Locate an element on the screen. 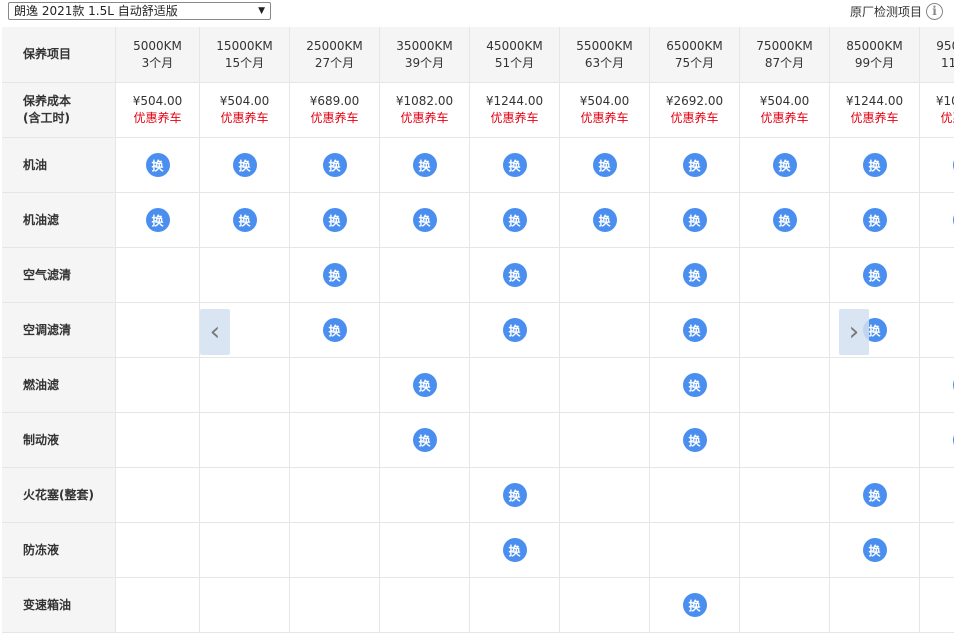  mileage-column: 95000KM111个月¥1082.00优惠养车换换换换 is located at coordinates (937, 331).